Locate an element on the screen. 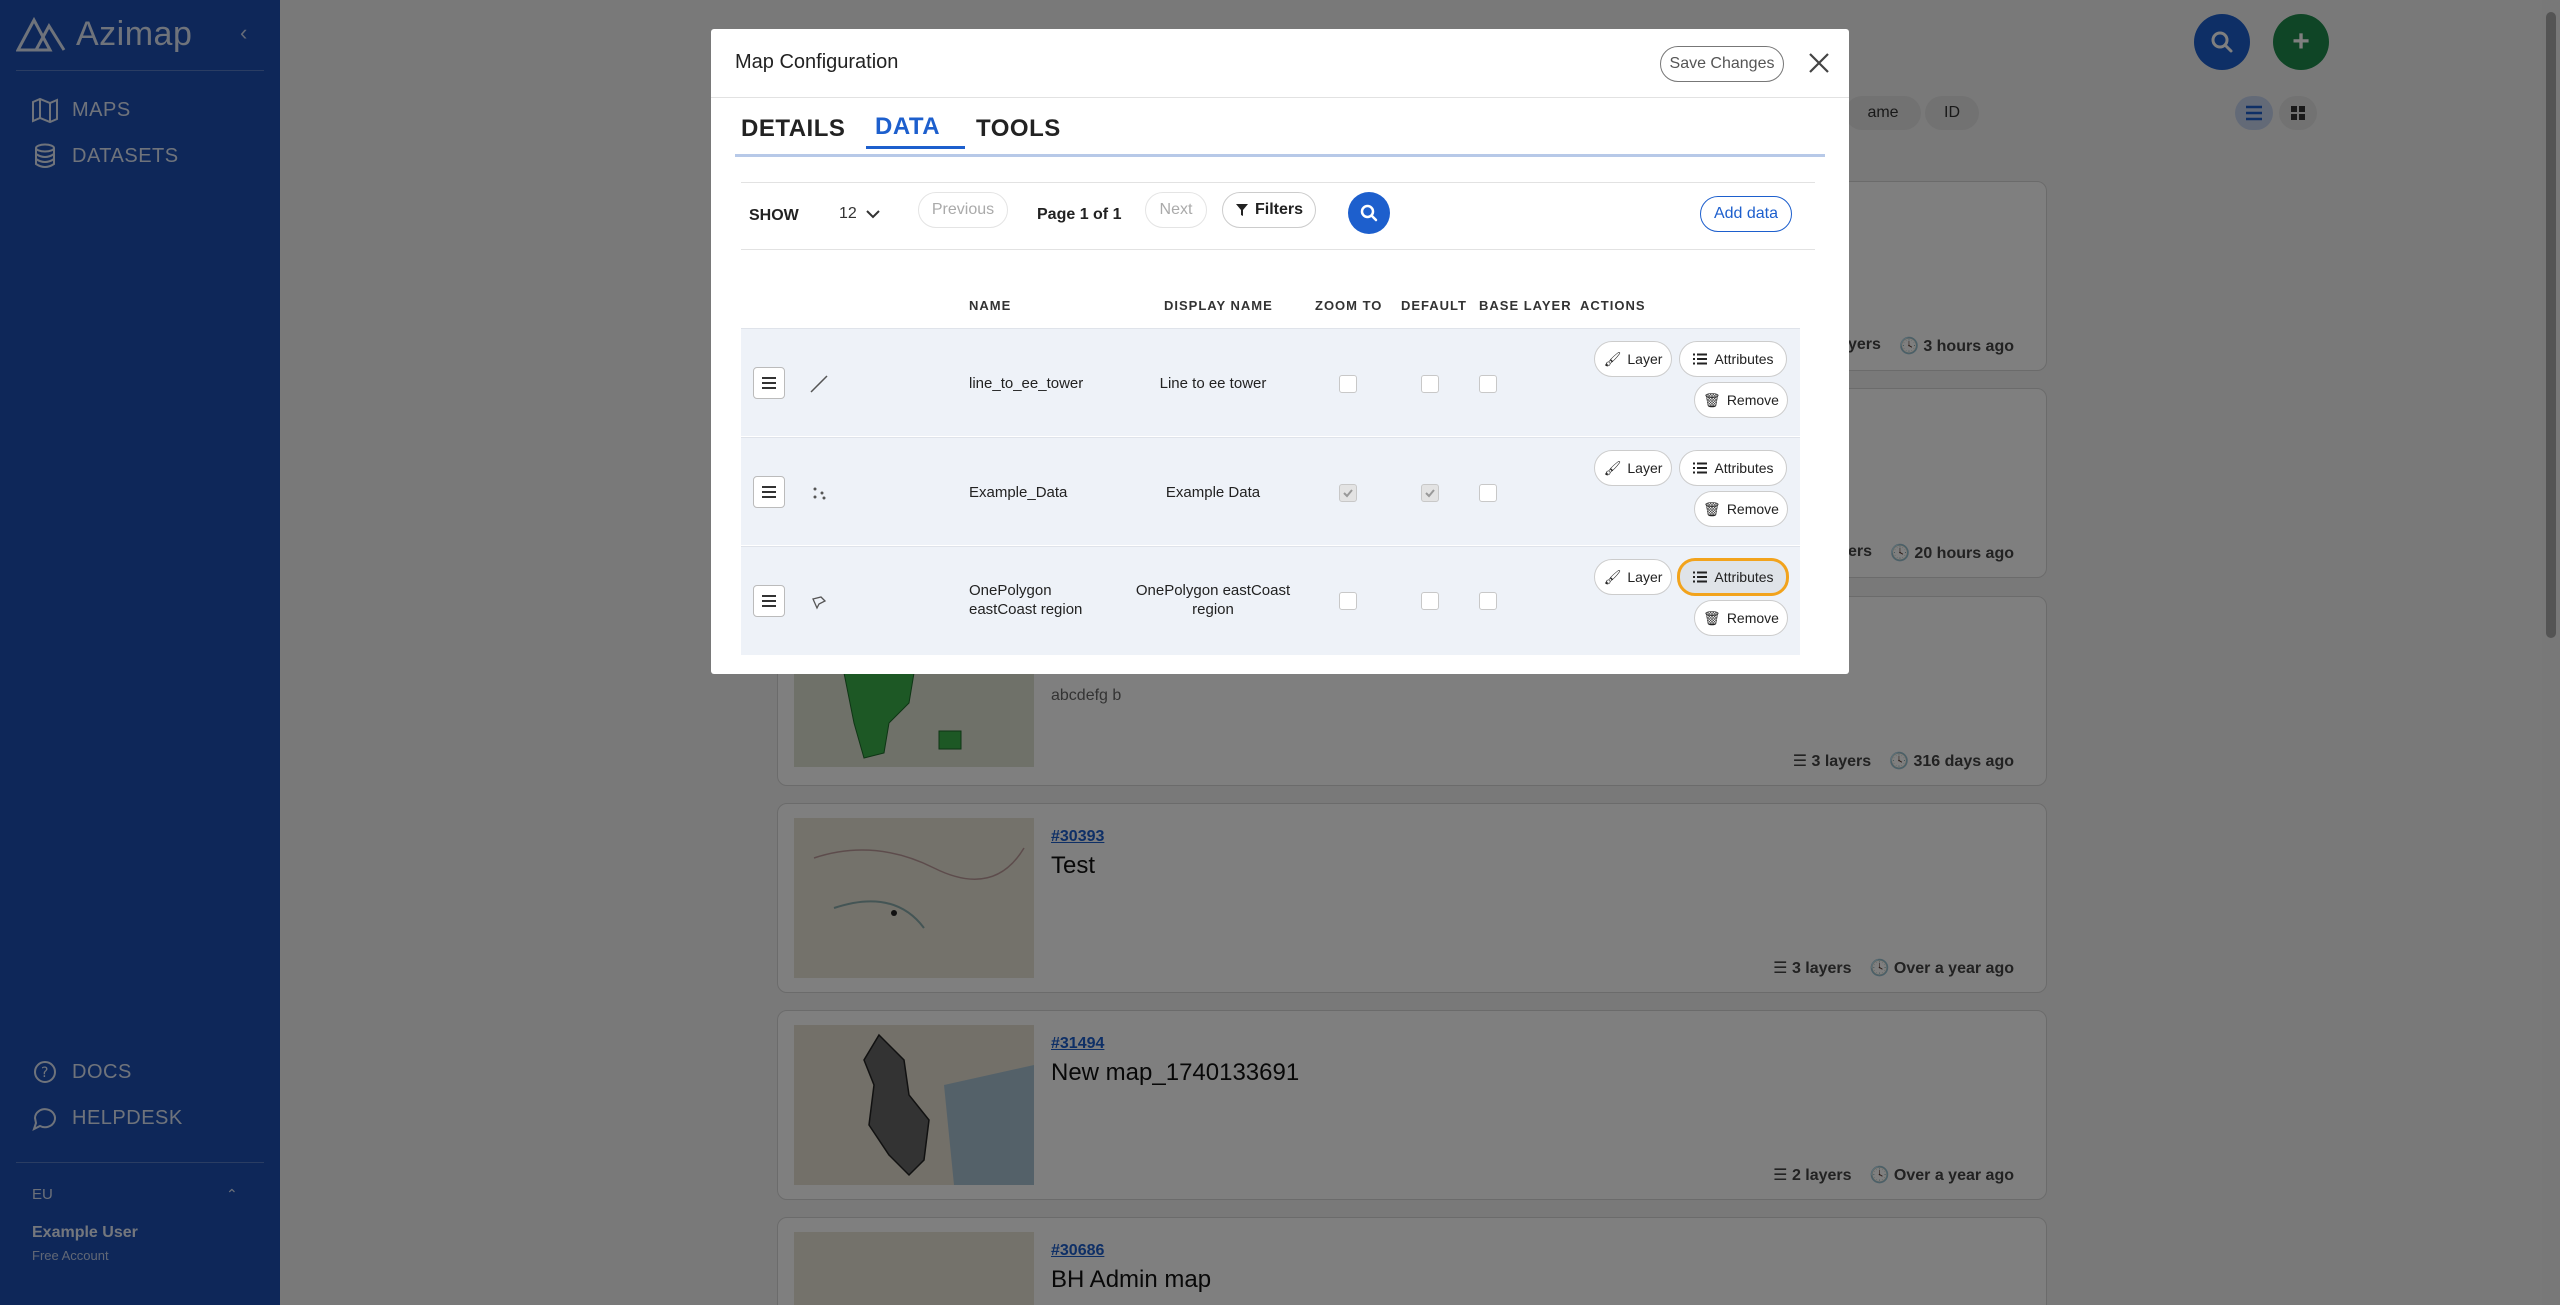  column-header-name: NAME is located at coordinates (990, 305).